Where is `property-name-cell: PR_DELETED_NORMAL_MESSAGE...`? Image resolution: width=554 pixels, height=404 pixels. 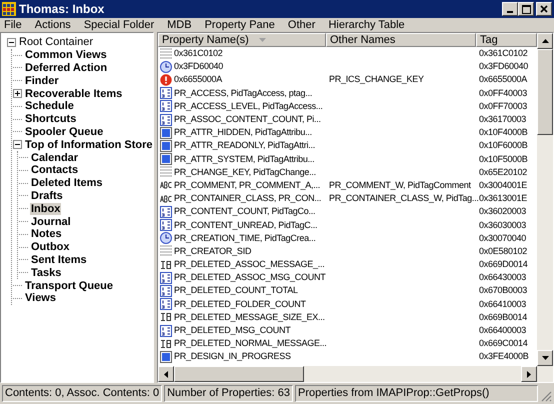 property-name-cell: PR_DELETED_NORMAL_MESSAGE... is located at coordinates (250, 344).